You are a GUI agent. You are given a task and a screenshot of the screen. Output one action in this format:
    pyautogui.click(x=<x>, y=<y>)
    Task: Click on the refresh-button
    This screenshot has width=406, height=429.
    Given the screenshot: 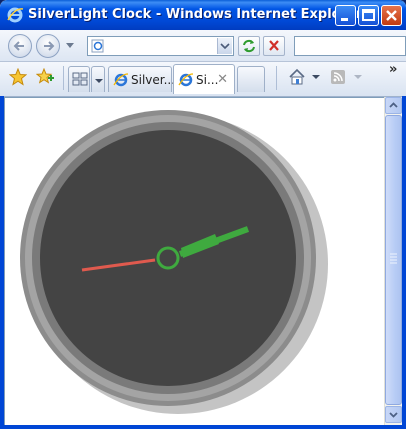 What is the action you would take?
    pyautogui.click(x=249, y=46)
    